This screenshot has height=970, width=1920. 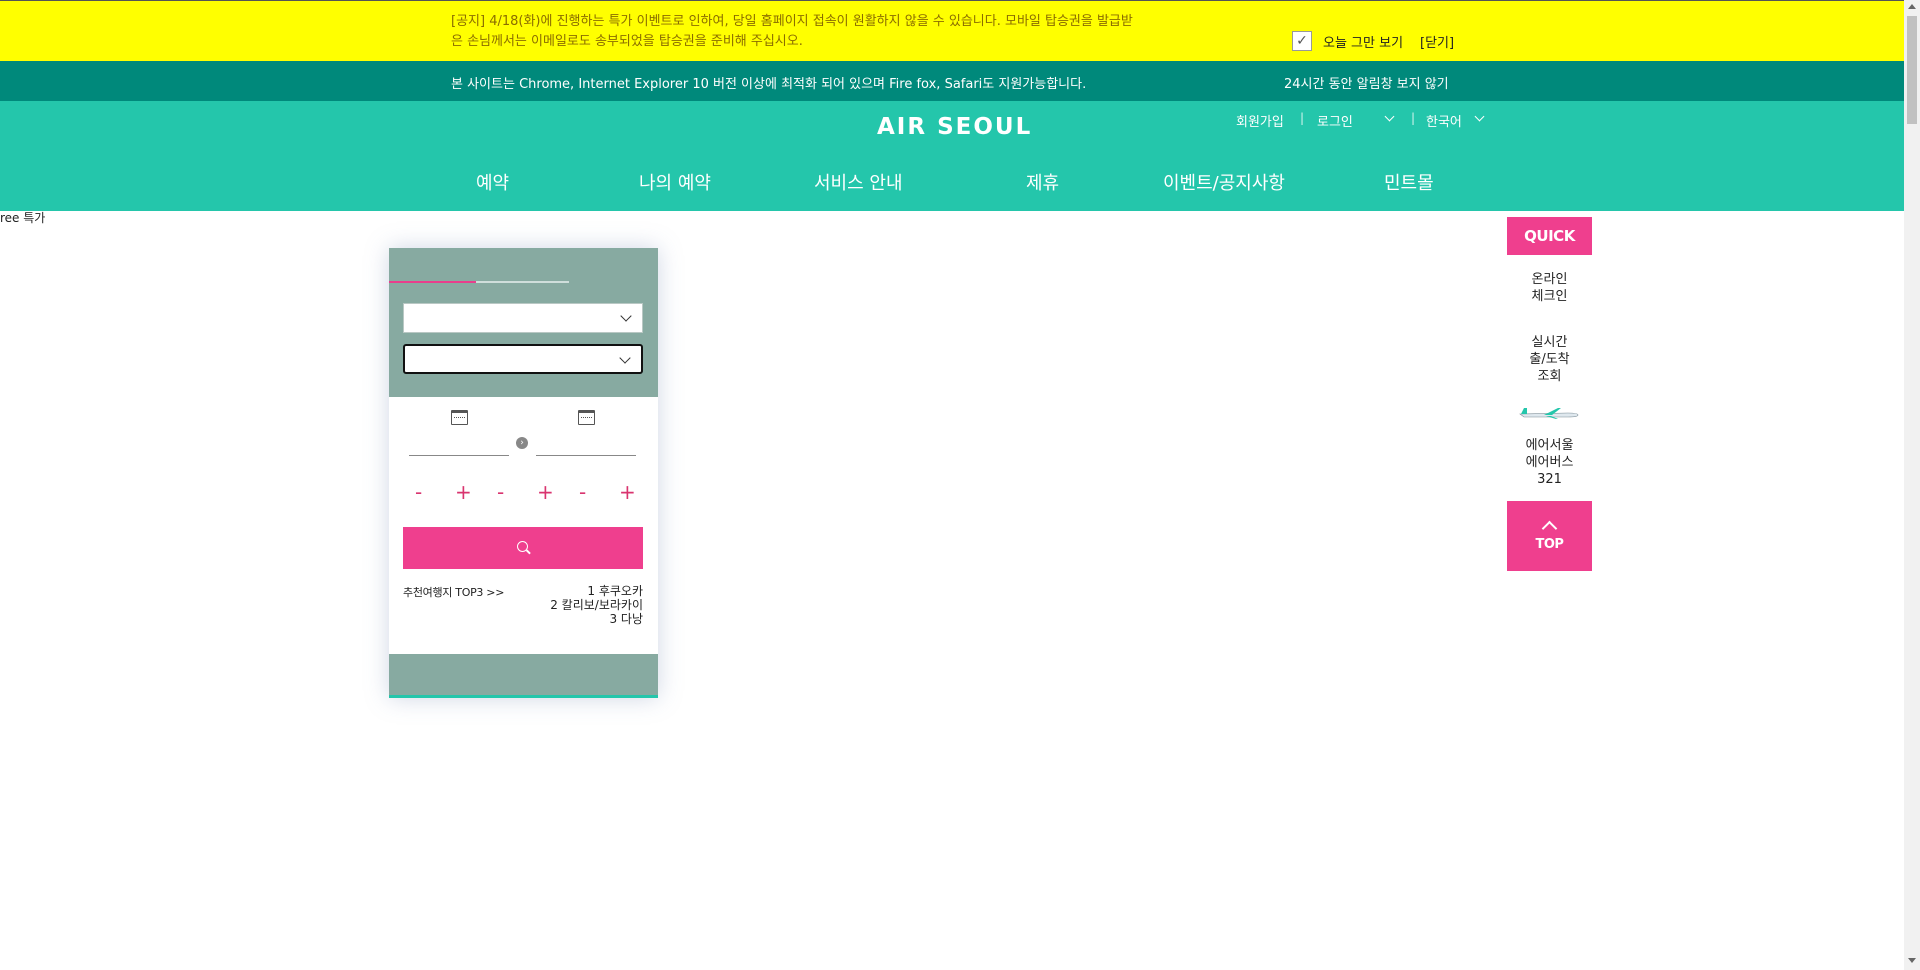 What do you see at coordinates (459, 417) in the screenshot?
I see `departure-calendar-icon` at bounding box center [459, 417].